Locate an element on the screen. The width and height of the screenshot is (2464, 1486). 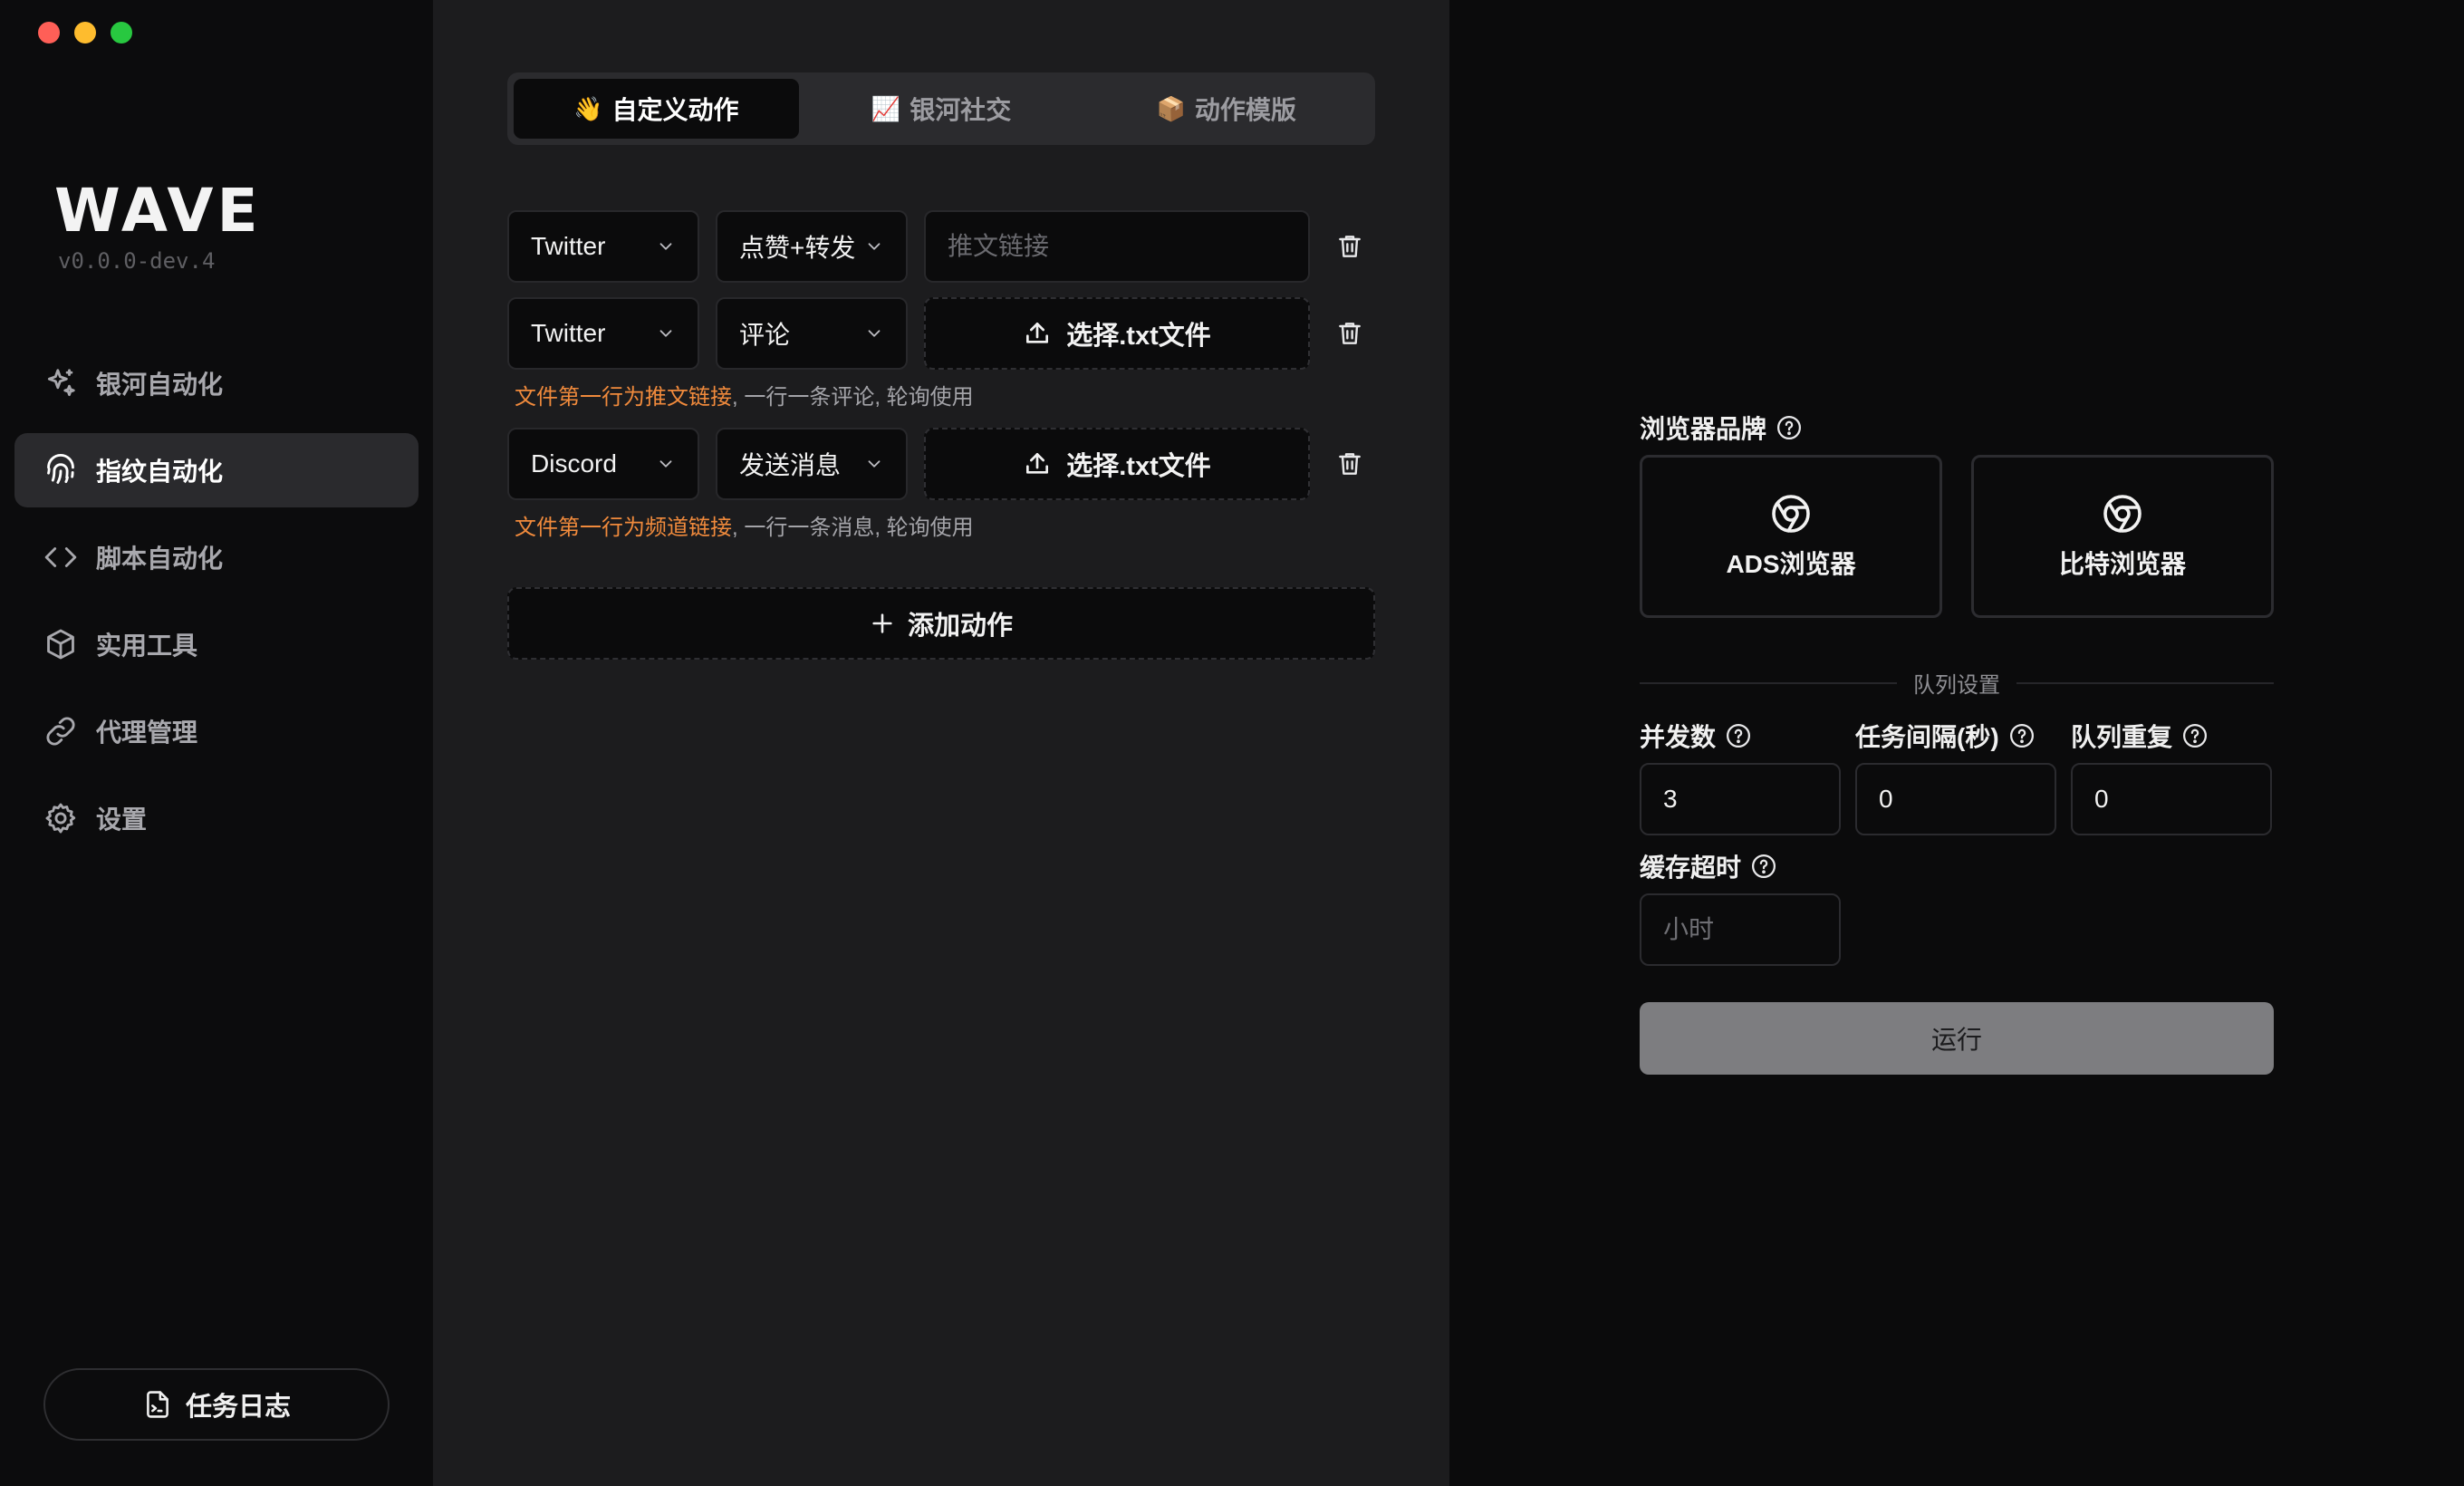
sidebar-item-settings: 设置 is located at coordinates (216, 818).